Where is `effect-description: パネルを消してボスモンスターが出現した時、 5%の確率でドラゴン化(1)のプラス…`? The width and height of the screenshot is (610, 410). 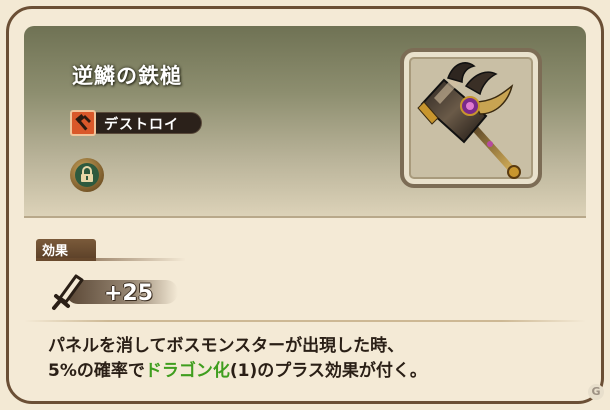 effect-description: パネルを消してボスモンスターが出現した時、 5%の確率でドラゴン化(1)のプラス… is located at coordinates (308, 359).